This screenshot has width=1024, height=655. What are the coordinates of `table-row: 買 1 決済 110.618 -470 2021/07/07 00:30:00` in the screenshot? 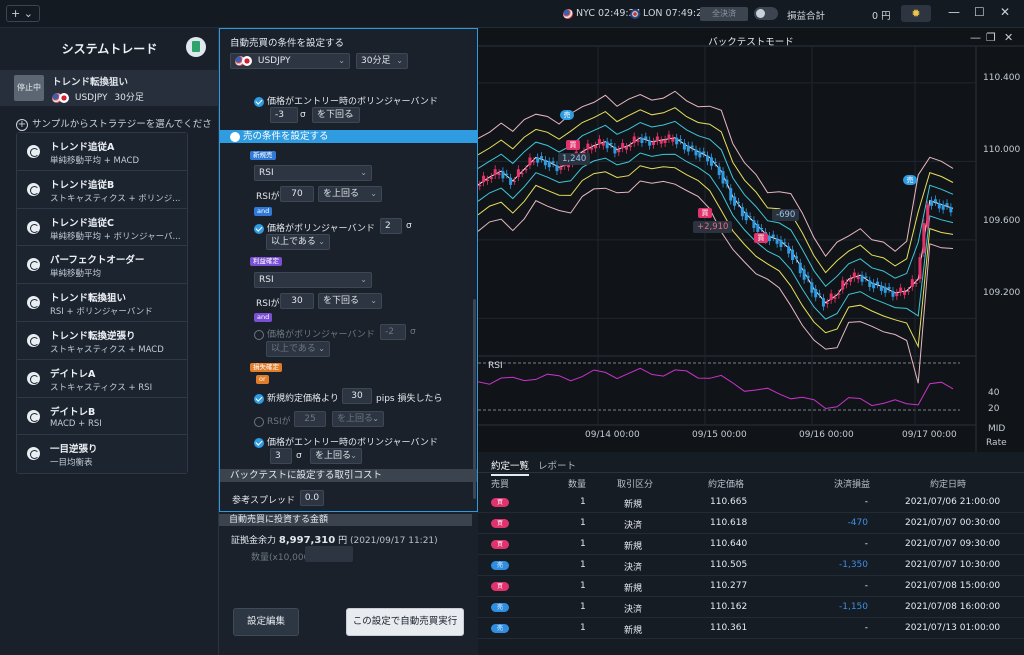 It's located at (751, 523).